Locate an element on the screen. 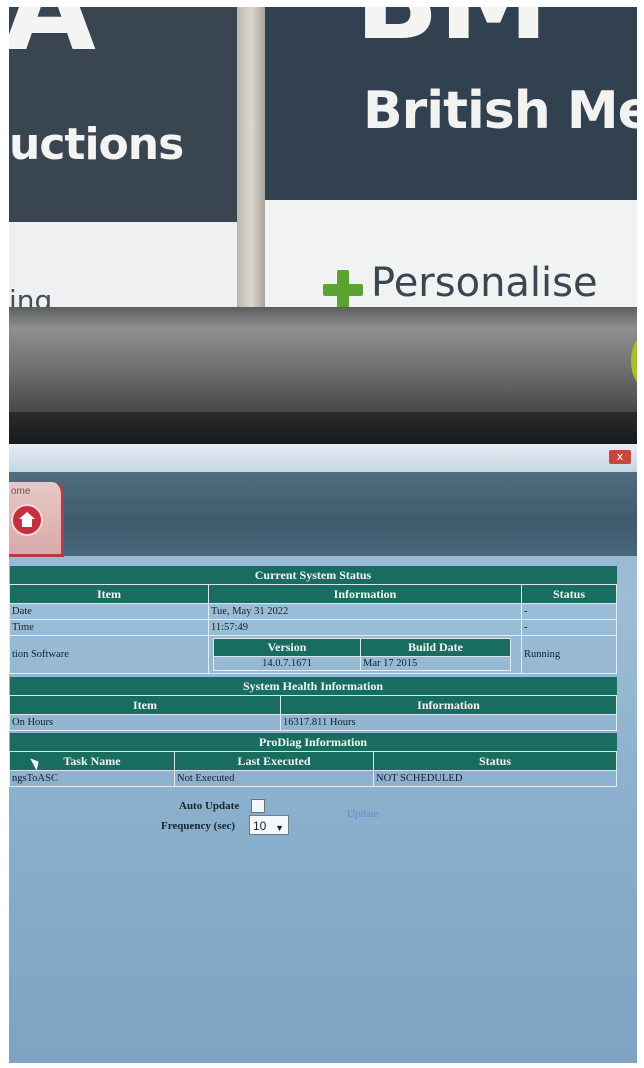 This screenshot has height=1068, width=644. sign-personalise-text: Personalise is located at coordinates (484, 283).